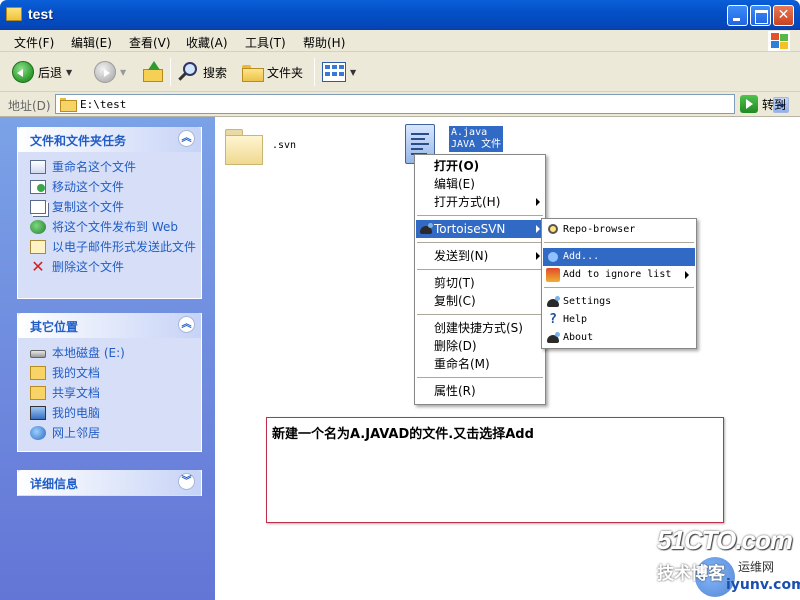 The height and width of the screenshot is (600, 800). Describe the element at coordinates (38, 354) in the screenshot. I see `drive-icon` at that location.